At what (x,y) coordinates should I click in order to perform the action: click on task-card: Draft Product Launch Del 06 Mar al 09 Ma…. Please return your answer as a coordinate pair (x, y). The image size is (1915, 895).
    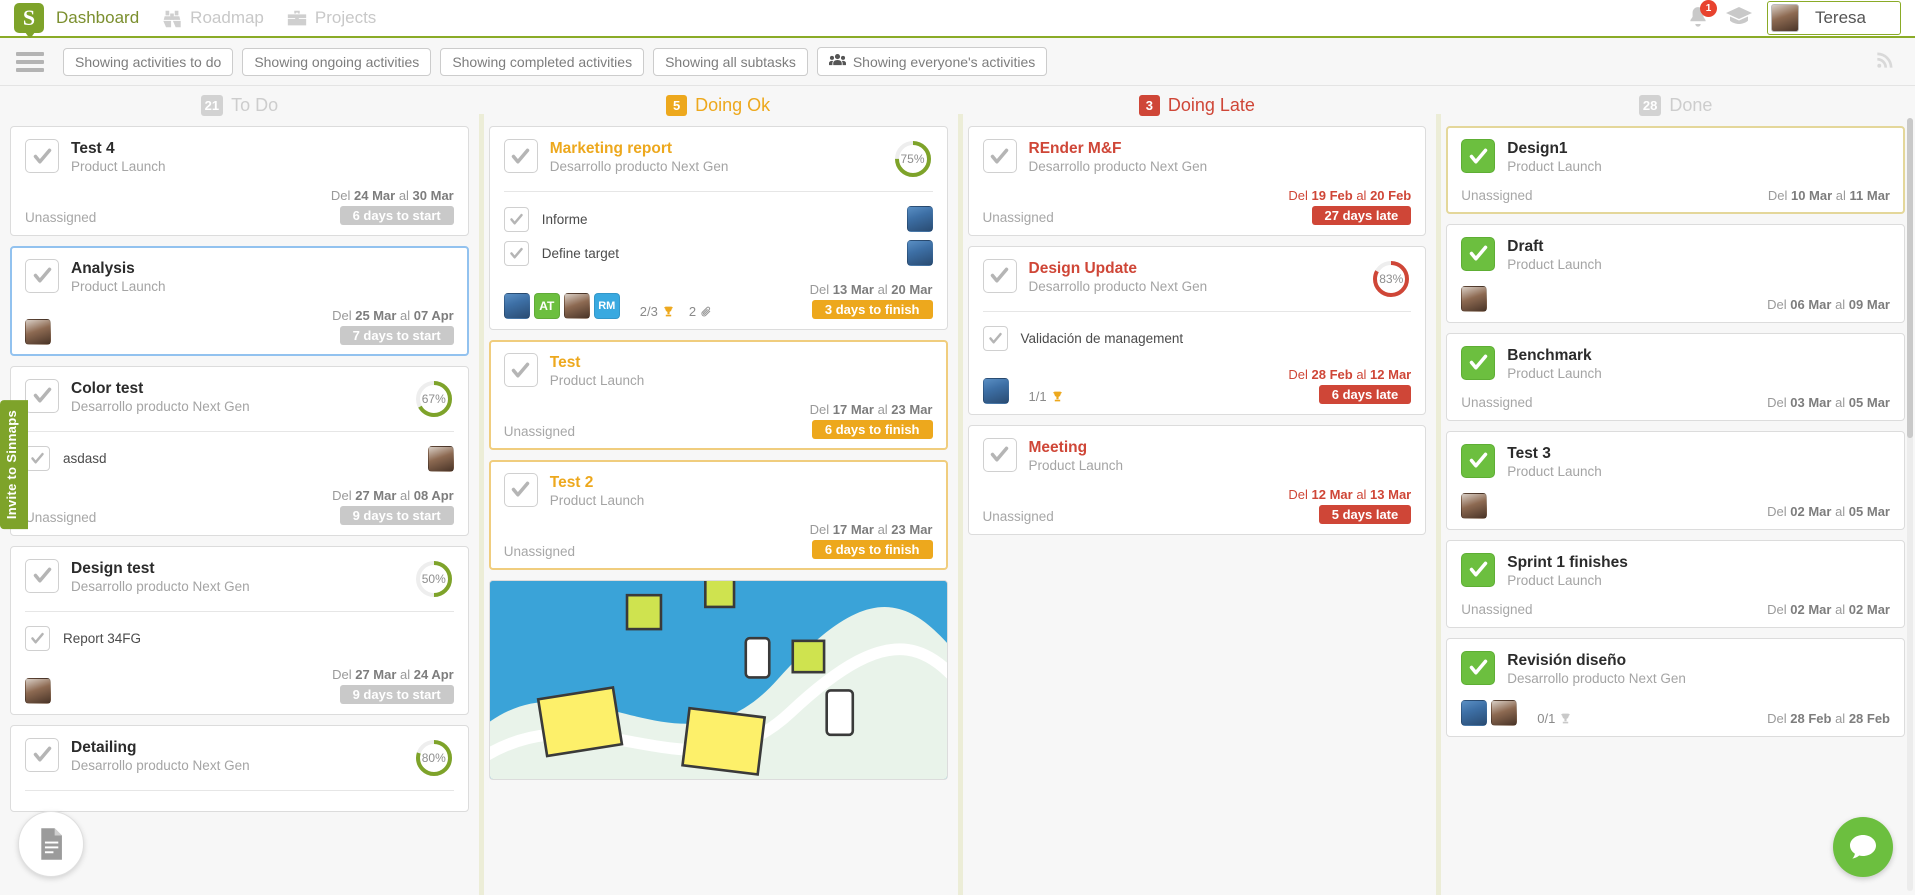
    Looking at the image, I should click on (1675, 273).